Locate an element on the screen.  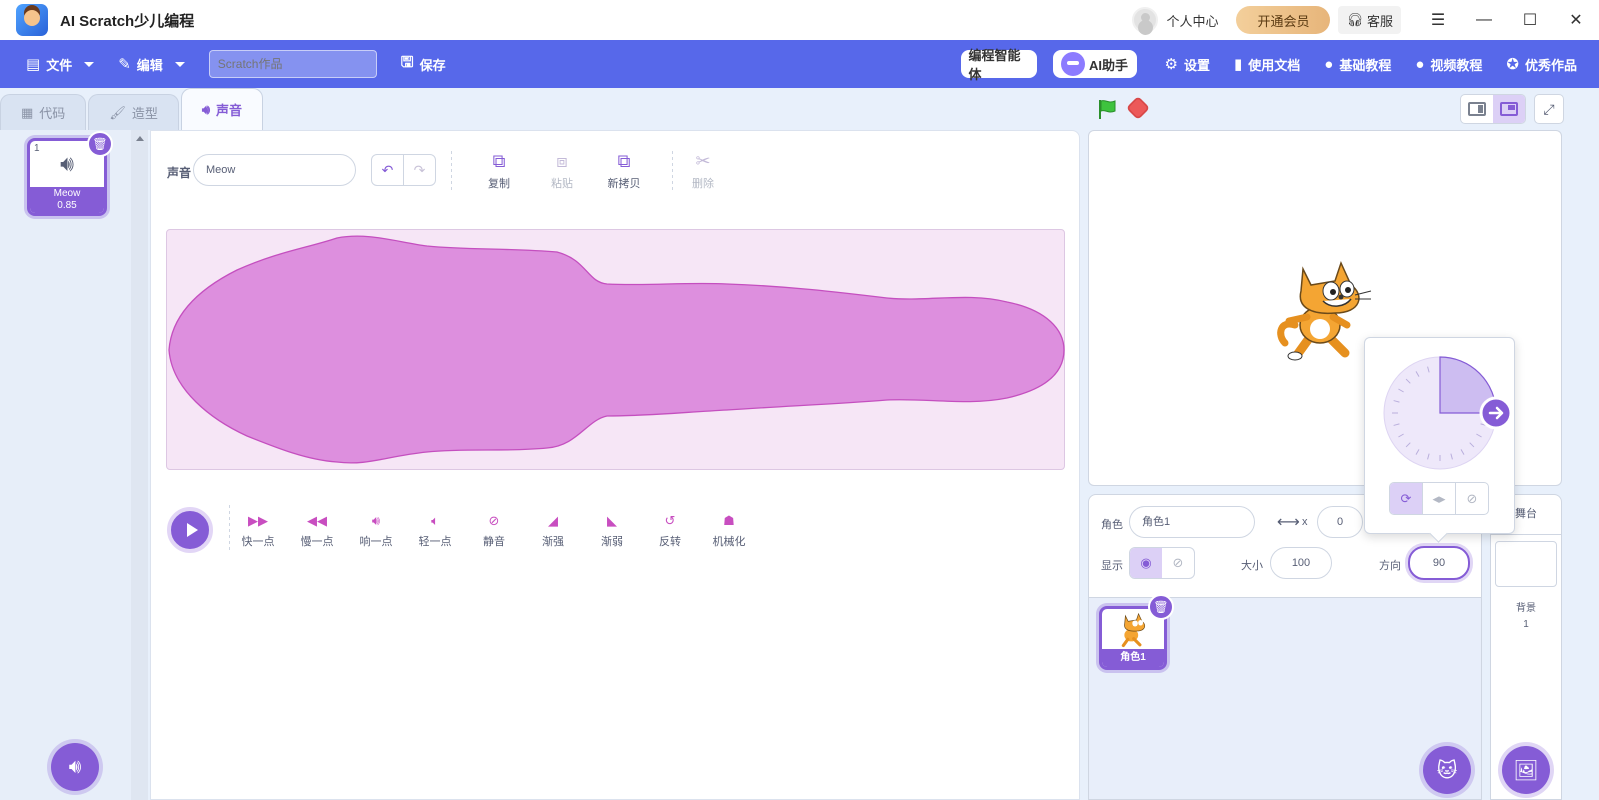
effect-louder-button: 🔊︎ 响一点 is located at coordinates (376, 531).